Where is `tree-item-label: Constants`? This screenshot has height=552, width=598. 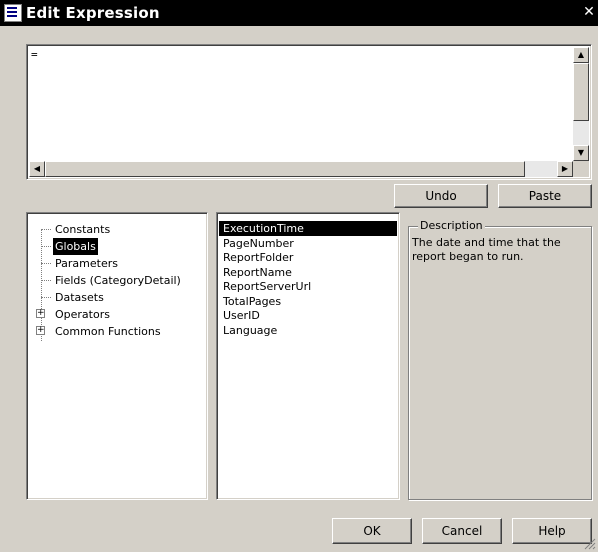
tree-item-label: Constants is located at coordinates (83, 229).